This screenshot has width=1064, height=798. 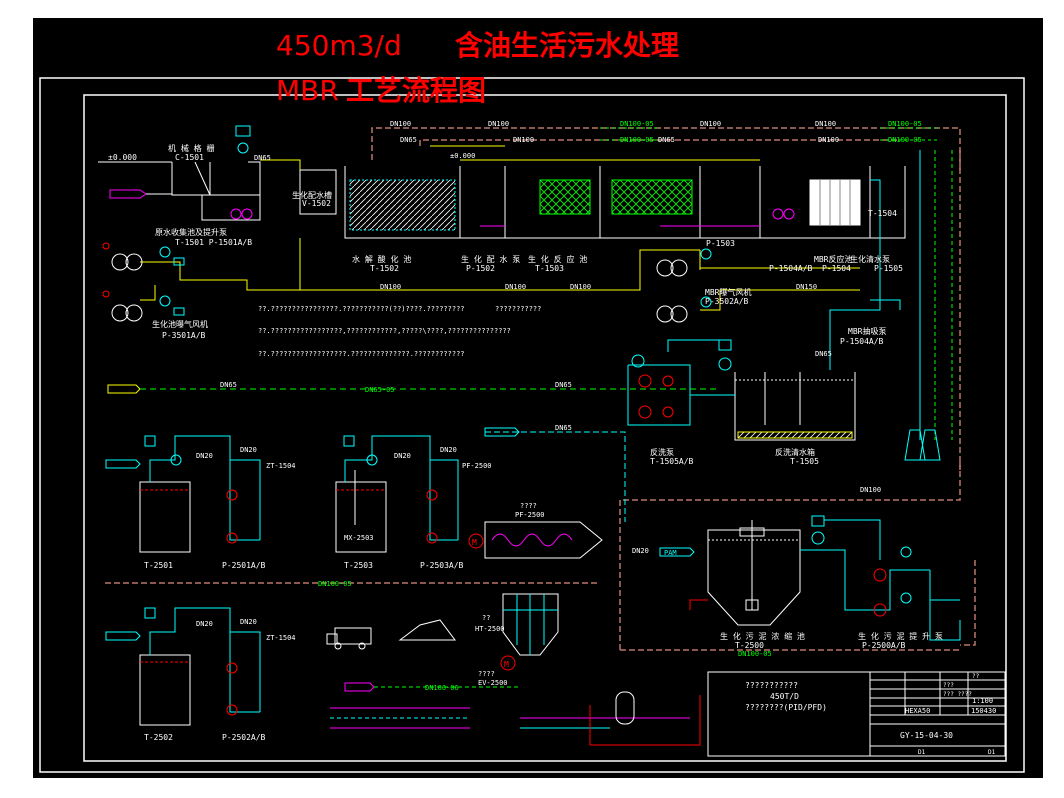 I want to click on label-ht2500-q: ??, so click(x=486, y=618).